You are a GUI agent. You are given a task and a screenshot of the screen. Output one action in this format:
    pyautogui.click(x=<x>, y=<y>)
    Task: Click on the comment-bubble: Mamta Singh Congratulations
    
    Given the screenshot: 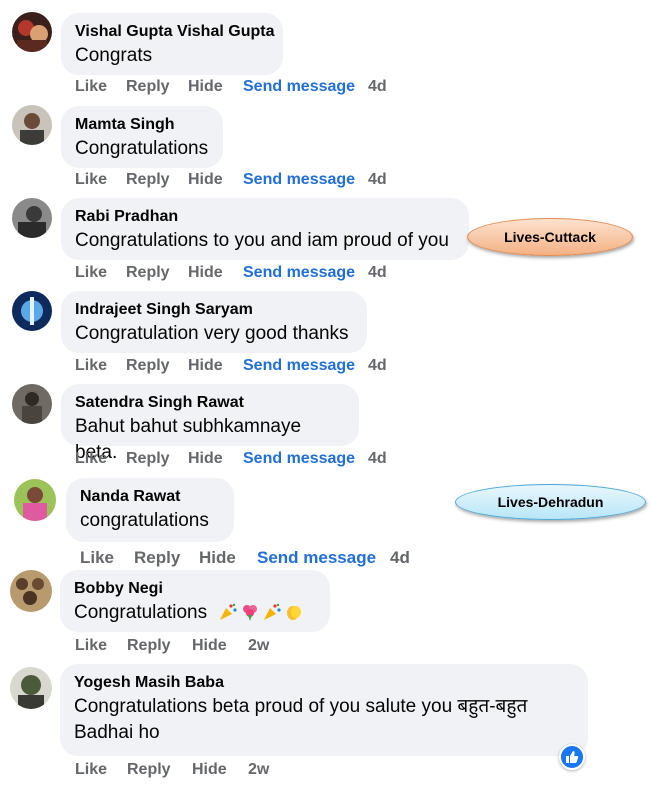 What is the action you would take?
    pyautogui.click(x=142, y=137)
    